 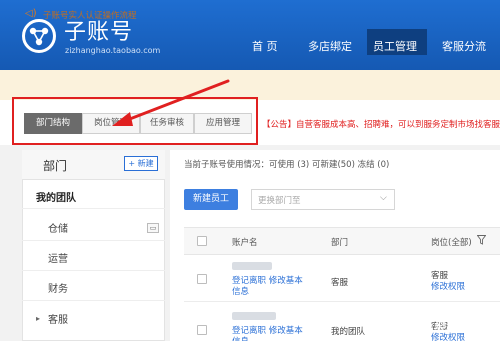 I want to click on logo-icon, so click(x=39, y=36).